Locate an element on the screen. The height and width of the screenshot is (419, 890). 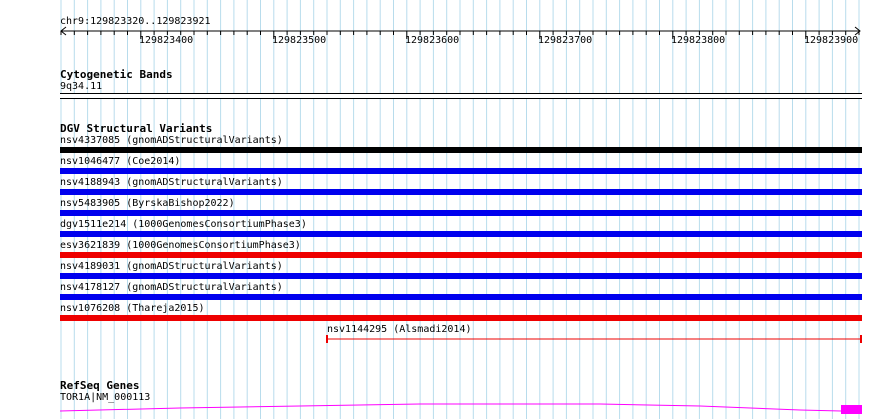
ruler-tick-label: 129823500 is located at coordinates (299, 40).